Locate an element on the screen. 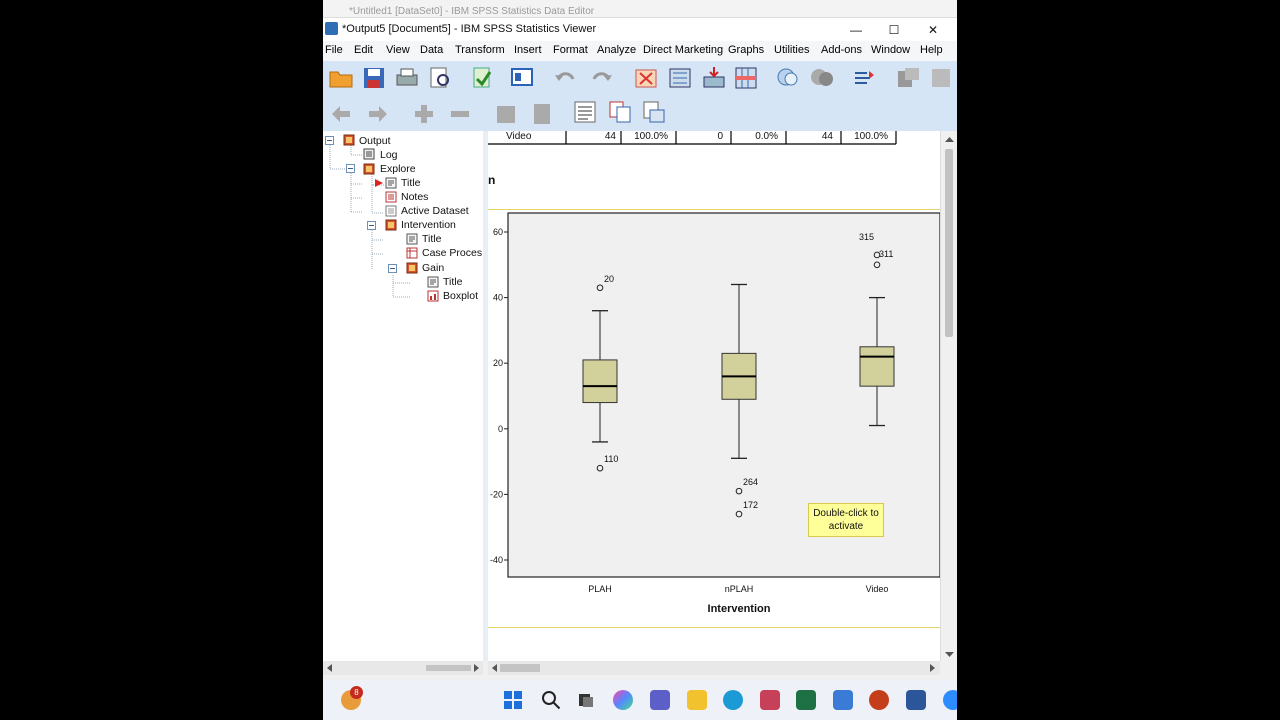 Image resolution: width=1280 pixels, height=720 pixels. menu-edit: Edit is located at coordinates (363, 50).